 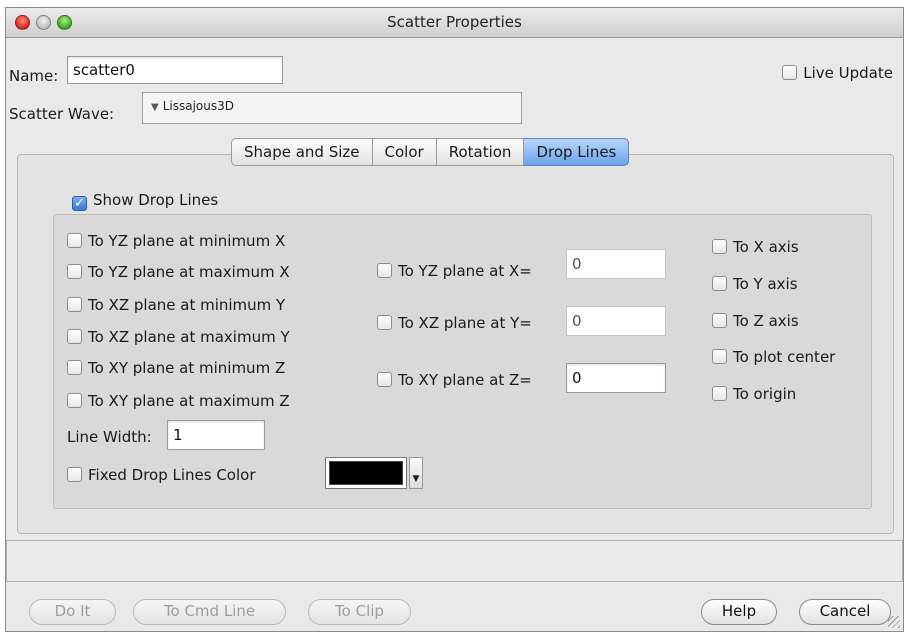 I want to click on window-title: Scatter Properties, so click(x=454, y=22).